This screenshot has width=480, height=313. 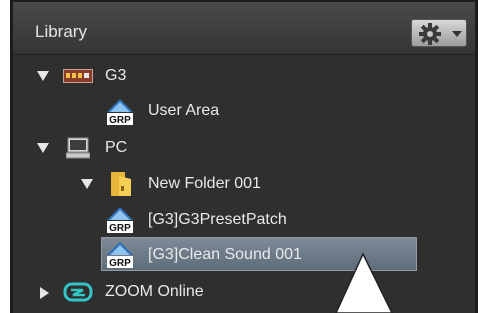 I want to click on tree-item-label: G3, so click(x=116, y=75).